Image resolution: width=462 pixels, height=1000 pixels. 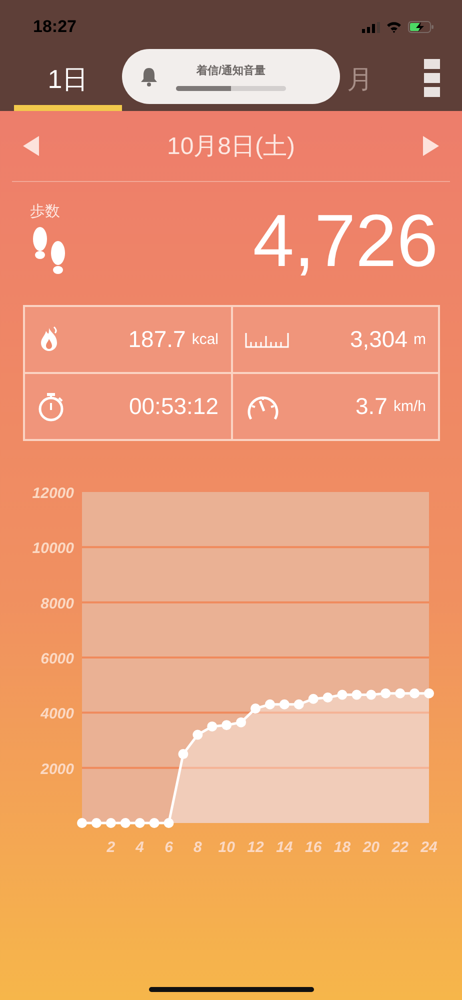 I want to click on y-axis-label: 8000, so click(x=57, y=603).